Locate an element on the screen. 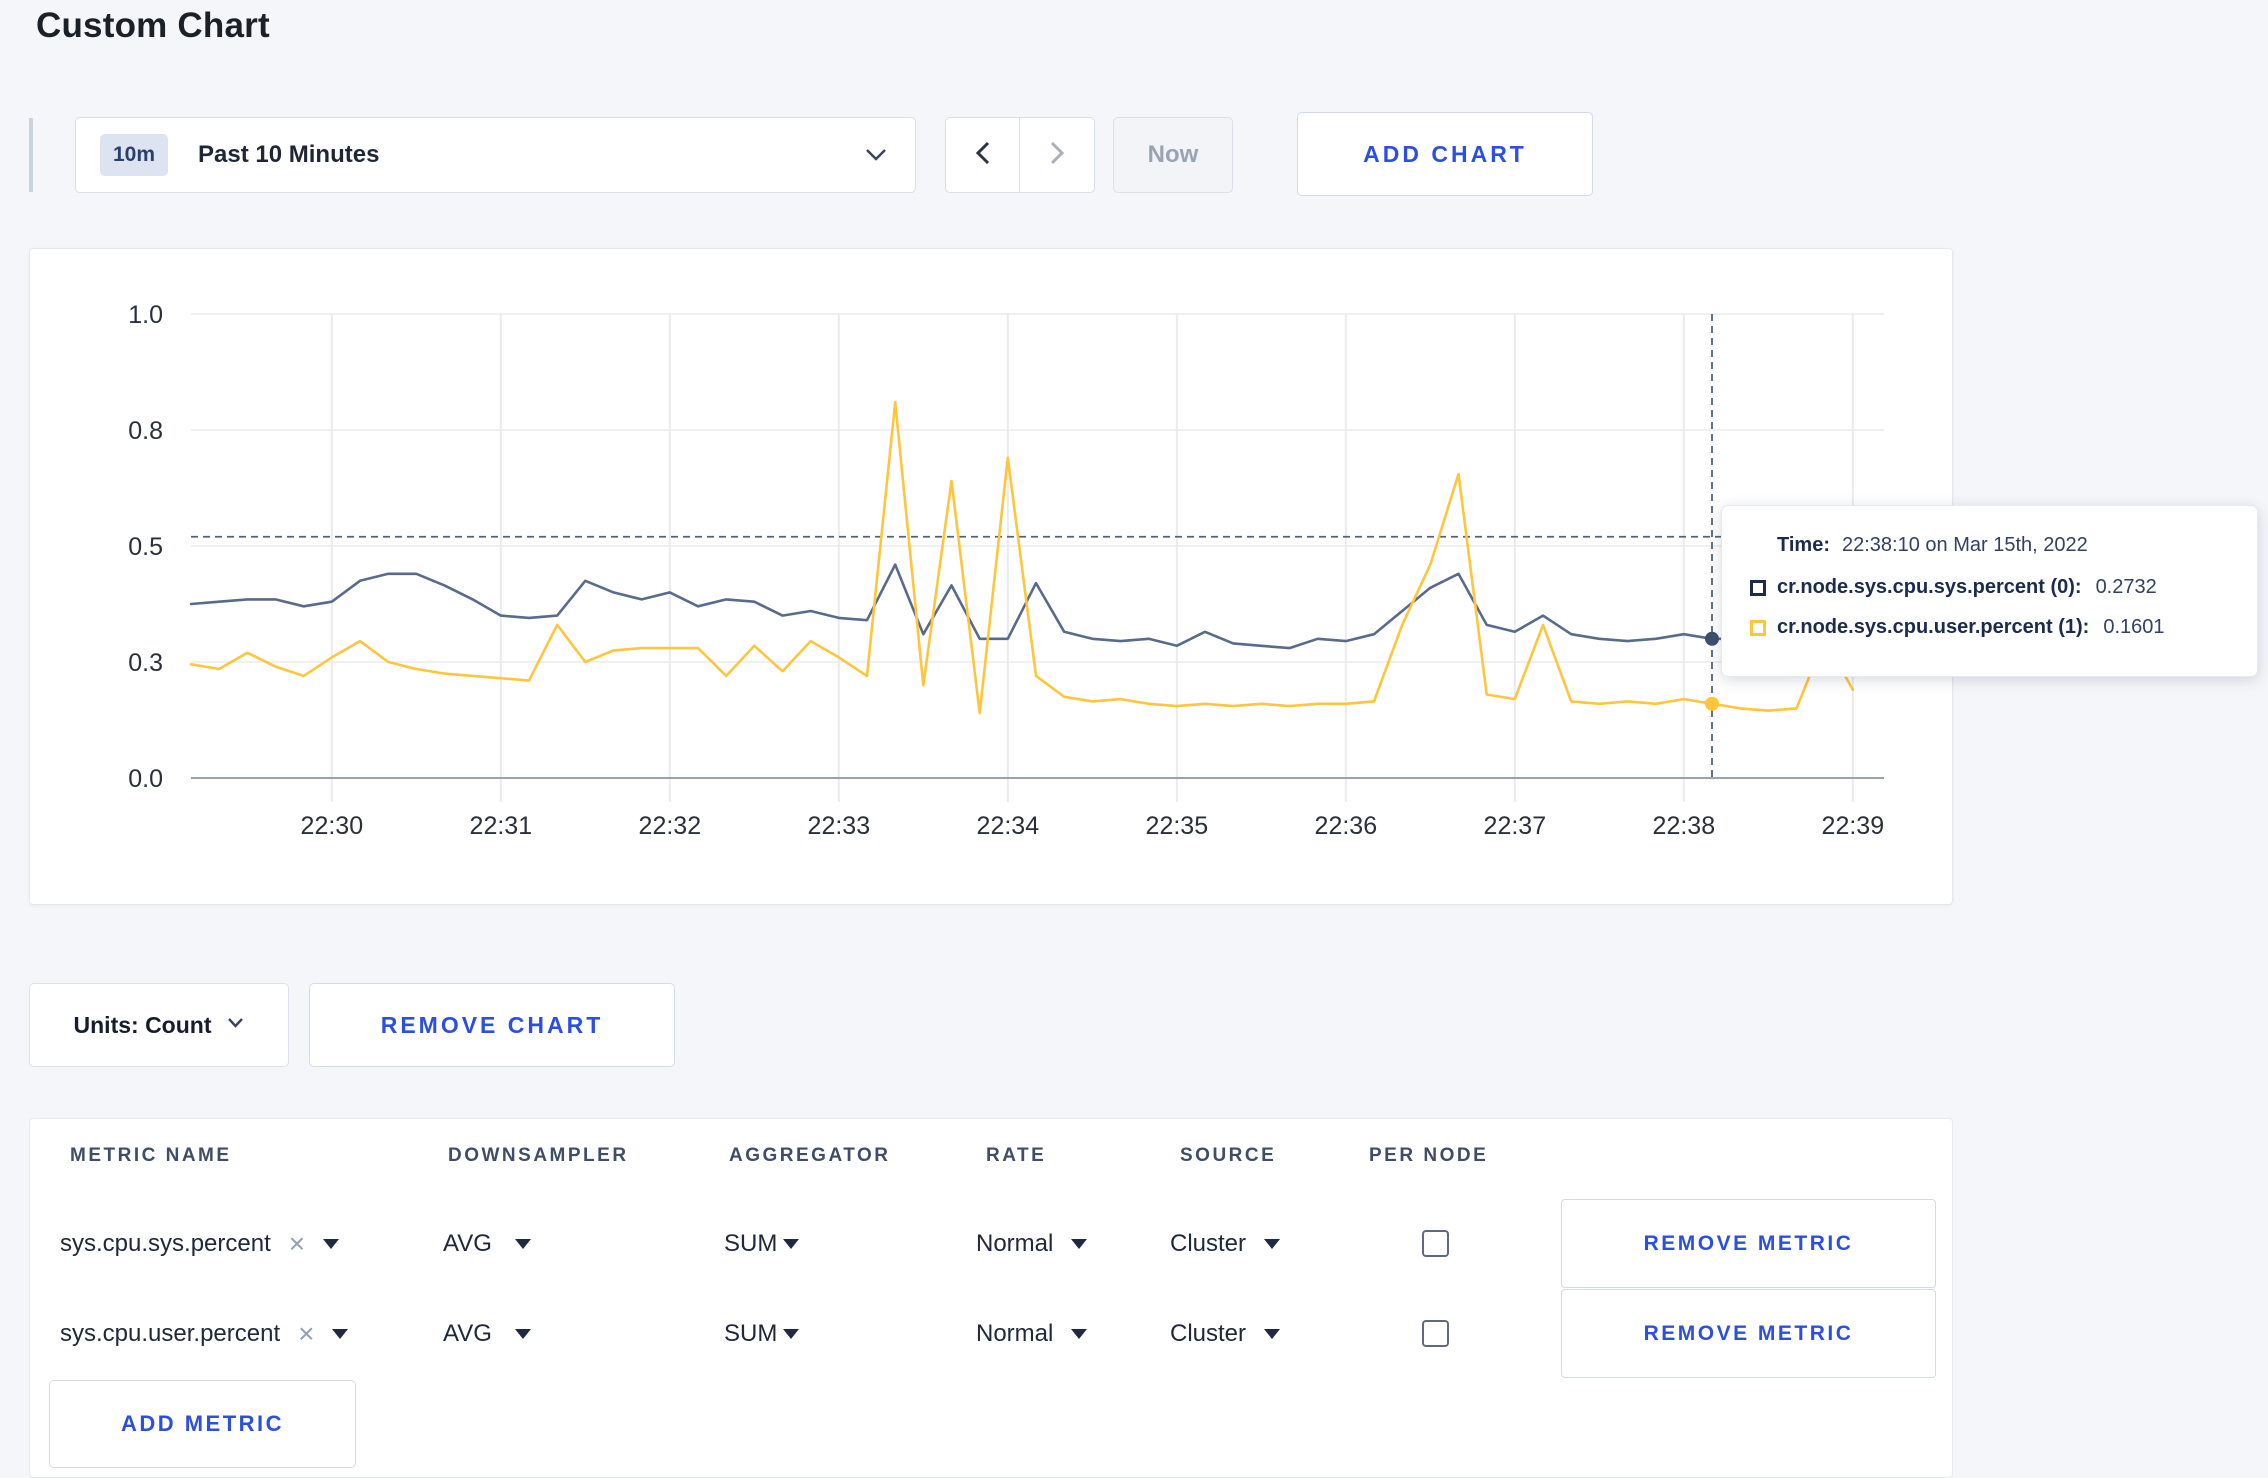 The height and width of the screenshot is (1478, 2268). column-header-aggregator: AGGREGATOR is located at coordinates (810, 1155).